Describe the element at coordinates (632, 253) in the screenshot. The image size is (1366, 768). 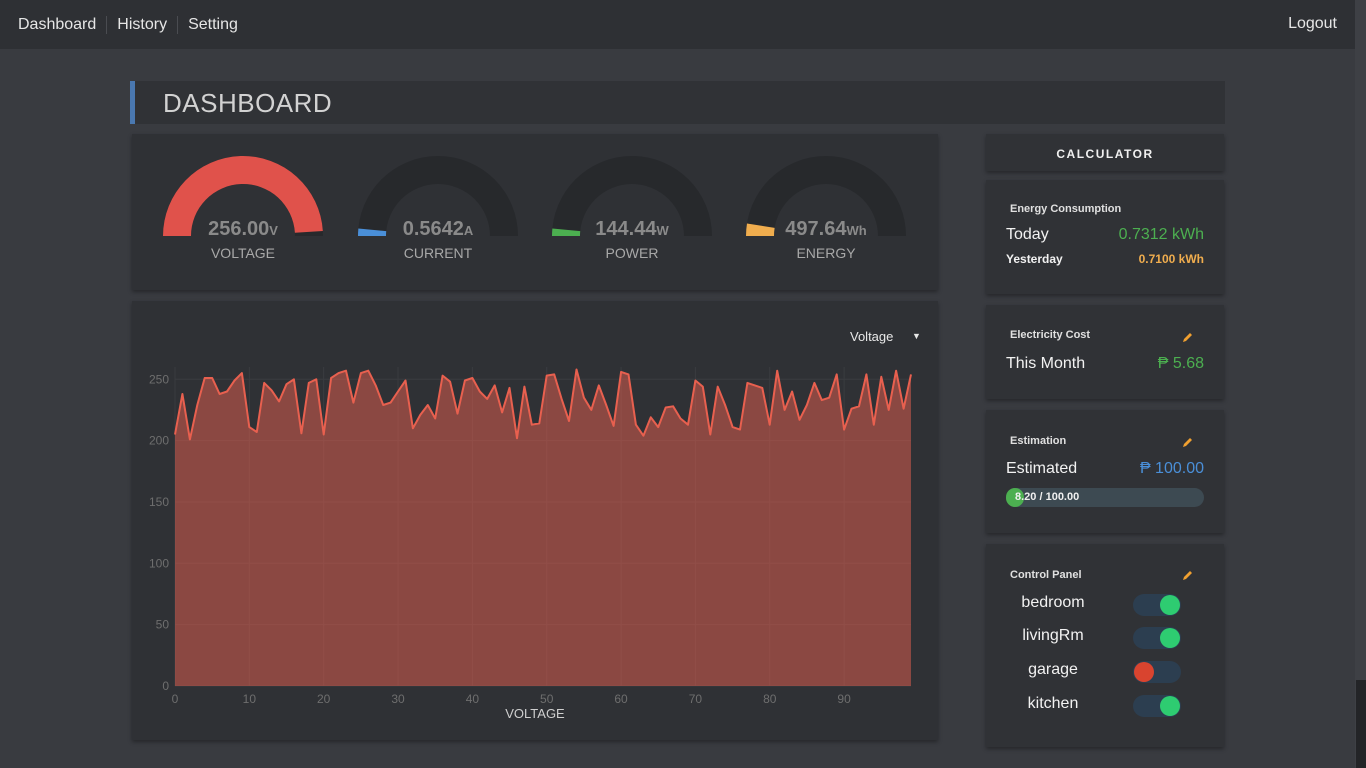
I see `gauge-label: POWER` at that location.